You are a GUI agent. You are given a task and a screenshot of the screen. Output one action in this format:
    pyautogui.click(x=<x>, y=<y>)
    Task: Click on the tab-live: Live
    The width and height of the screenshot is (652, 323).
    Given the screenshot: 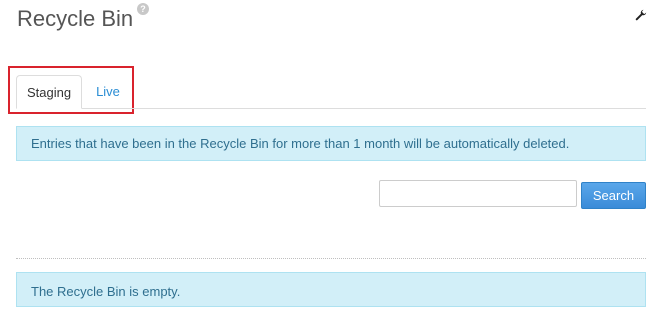 What is the action you would take?
    pyautogui.click(x=108, y=92)
    